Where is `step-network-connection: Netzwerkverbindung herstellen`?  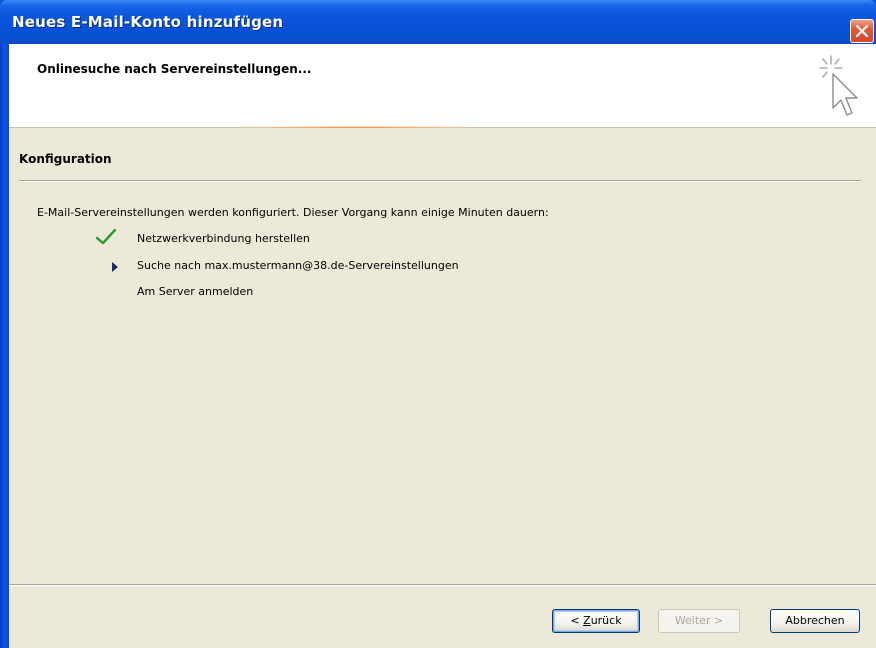
step-network-connection: Netzwerkverbindung herstellen is located at coordinates (223, 238).